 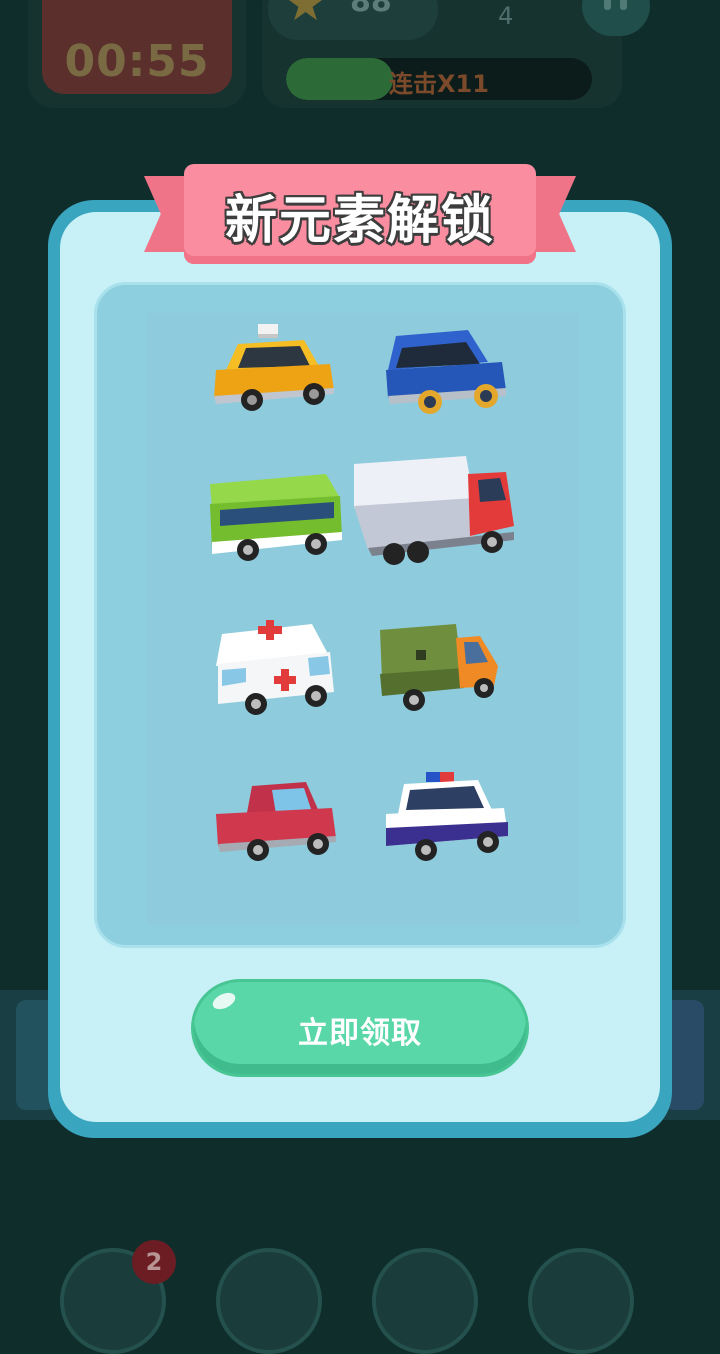 What do you see at coordinates (275, 667) in the screenshot?
I see `ambulance-icon` at bounding box center [275, 667].